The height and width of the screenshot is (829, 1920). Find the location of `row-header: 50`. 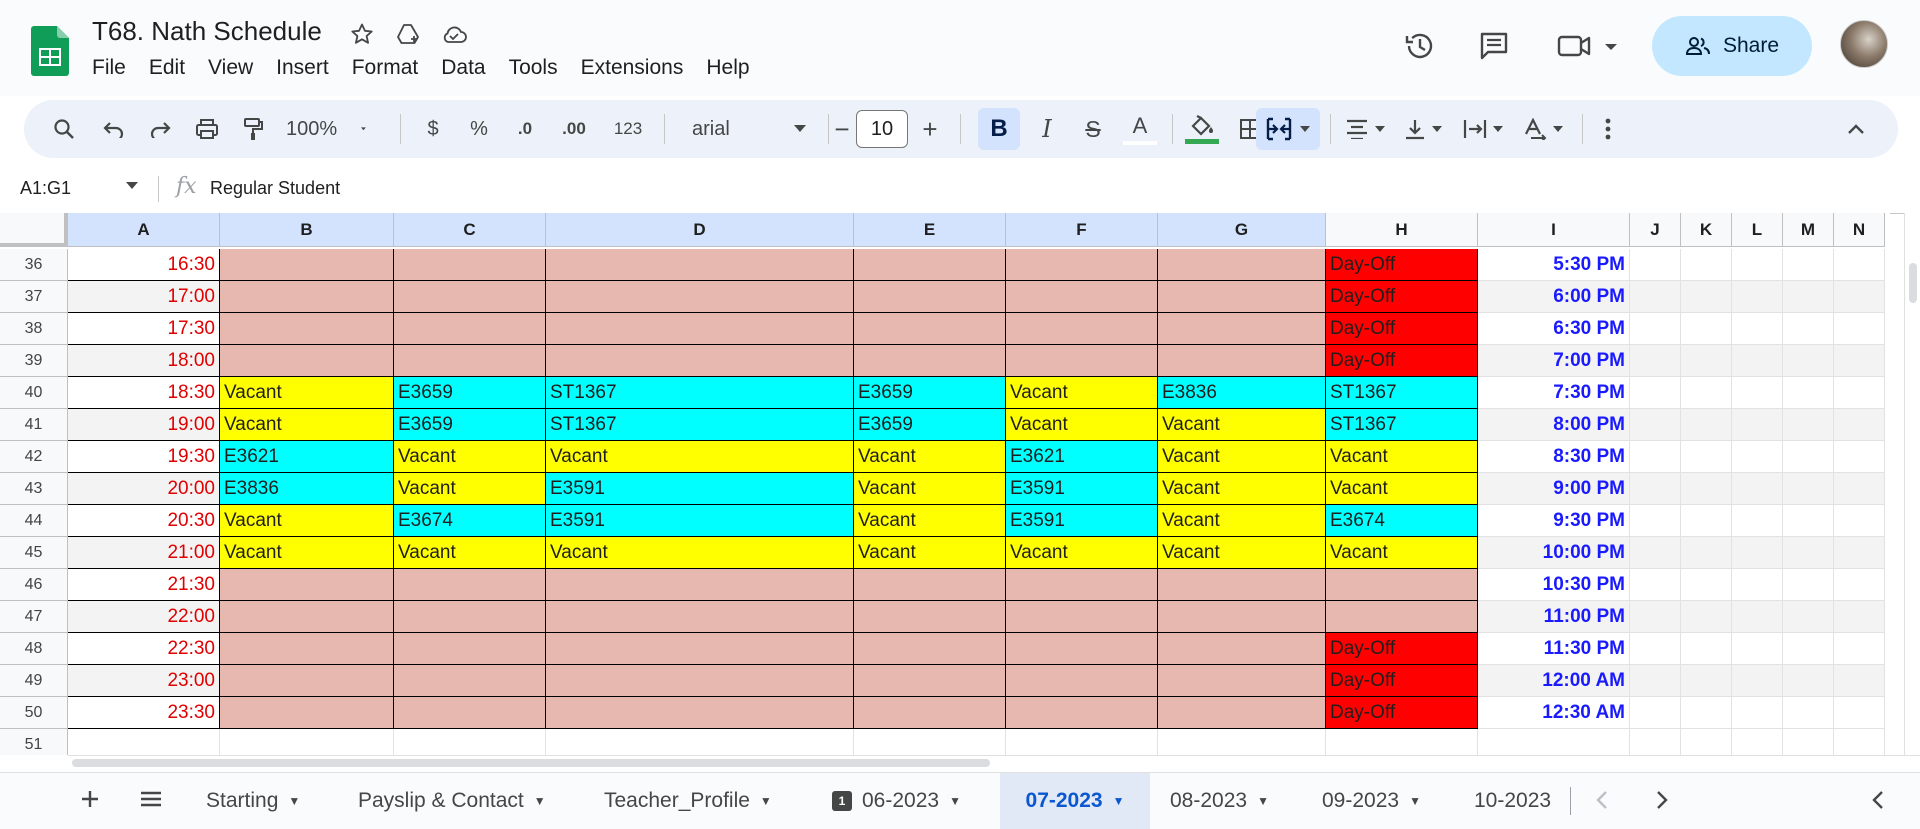

row-header: 50 is located at coordinates (34, 713).